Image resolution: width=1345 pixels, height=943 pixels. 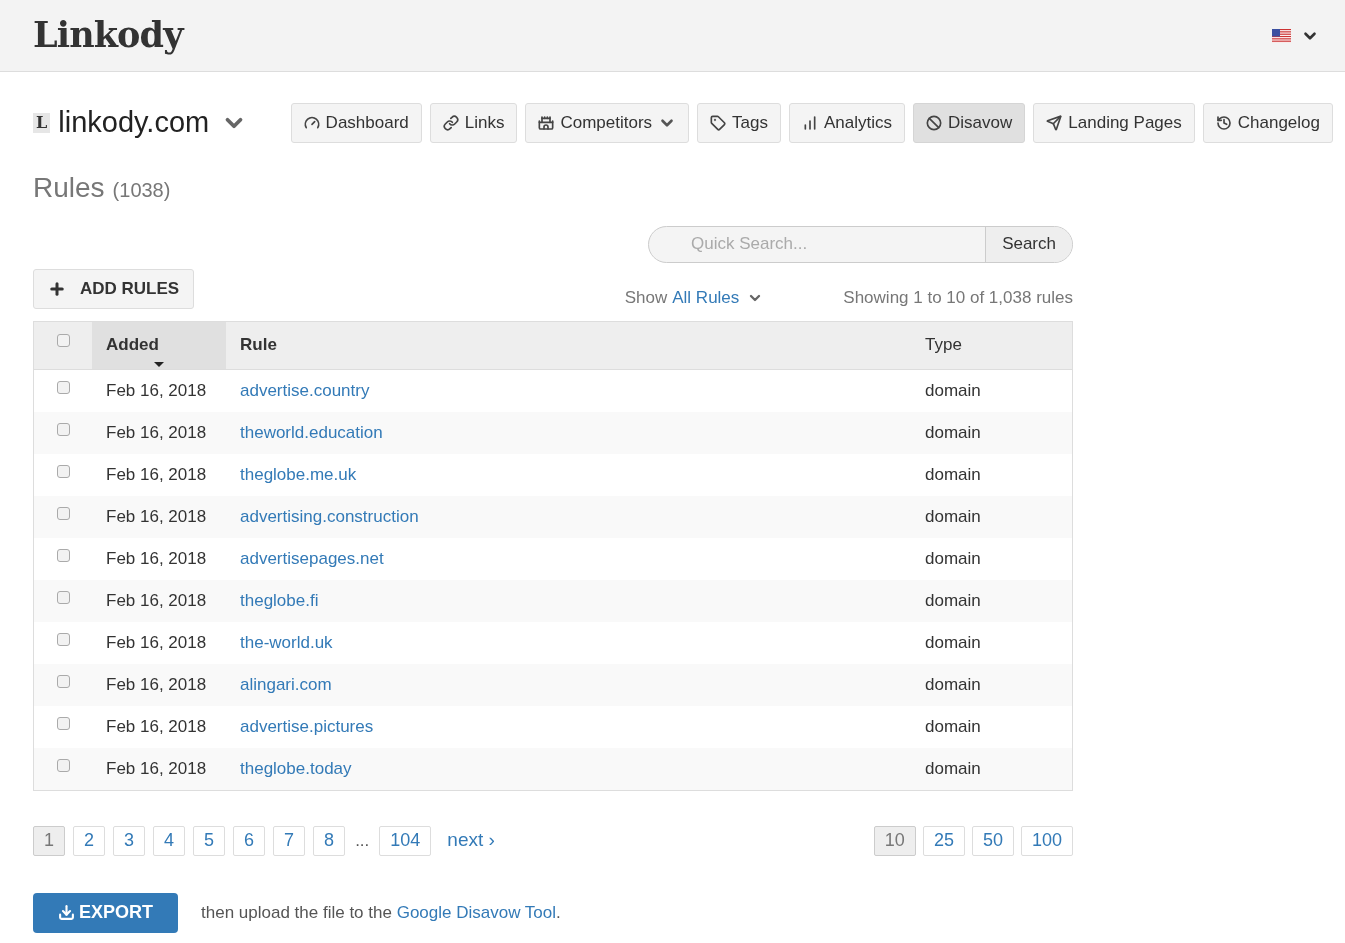 What do you see at coordinates (141, 190) in the screenshot?
I see `rule-count: (1038)` at bounding box center [141, 190].